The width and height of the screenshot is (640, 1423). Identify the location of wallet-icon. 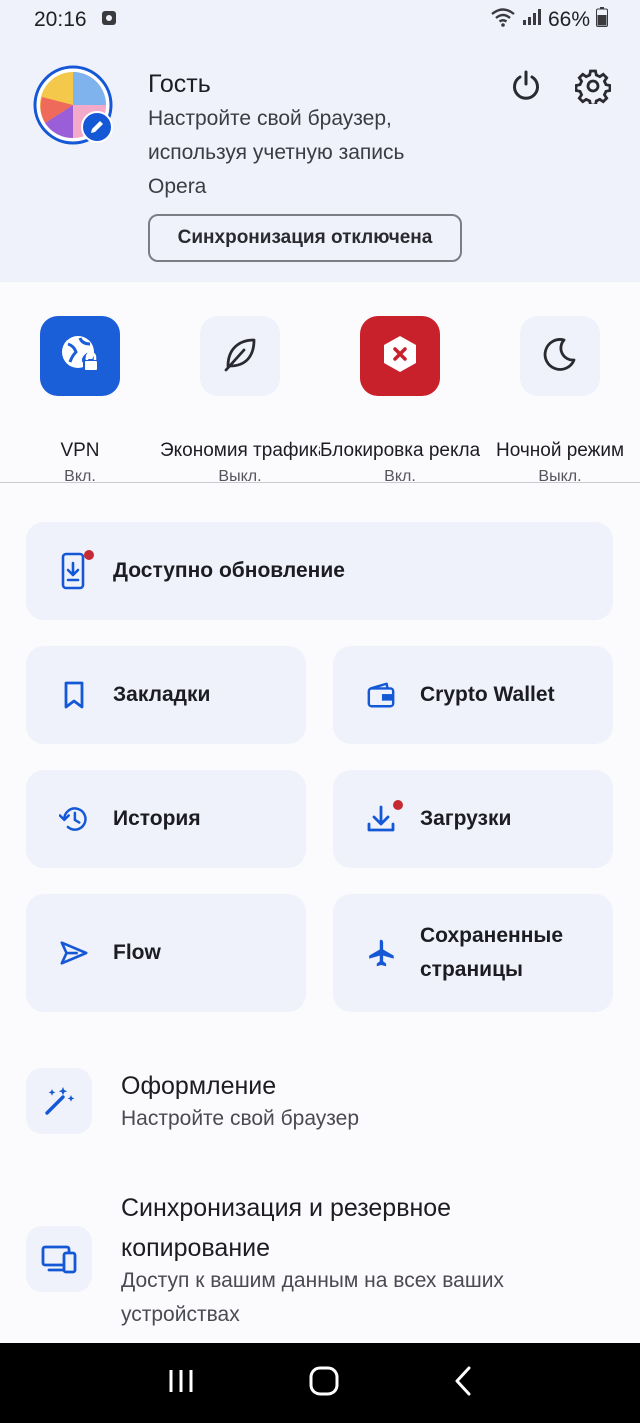
(381, 695).